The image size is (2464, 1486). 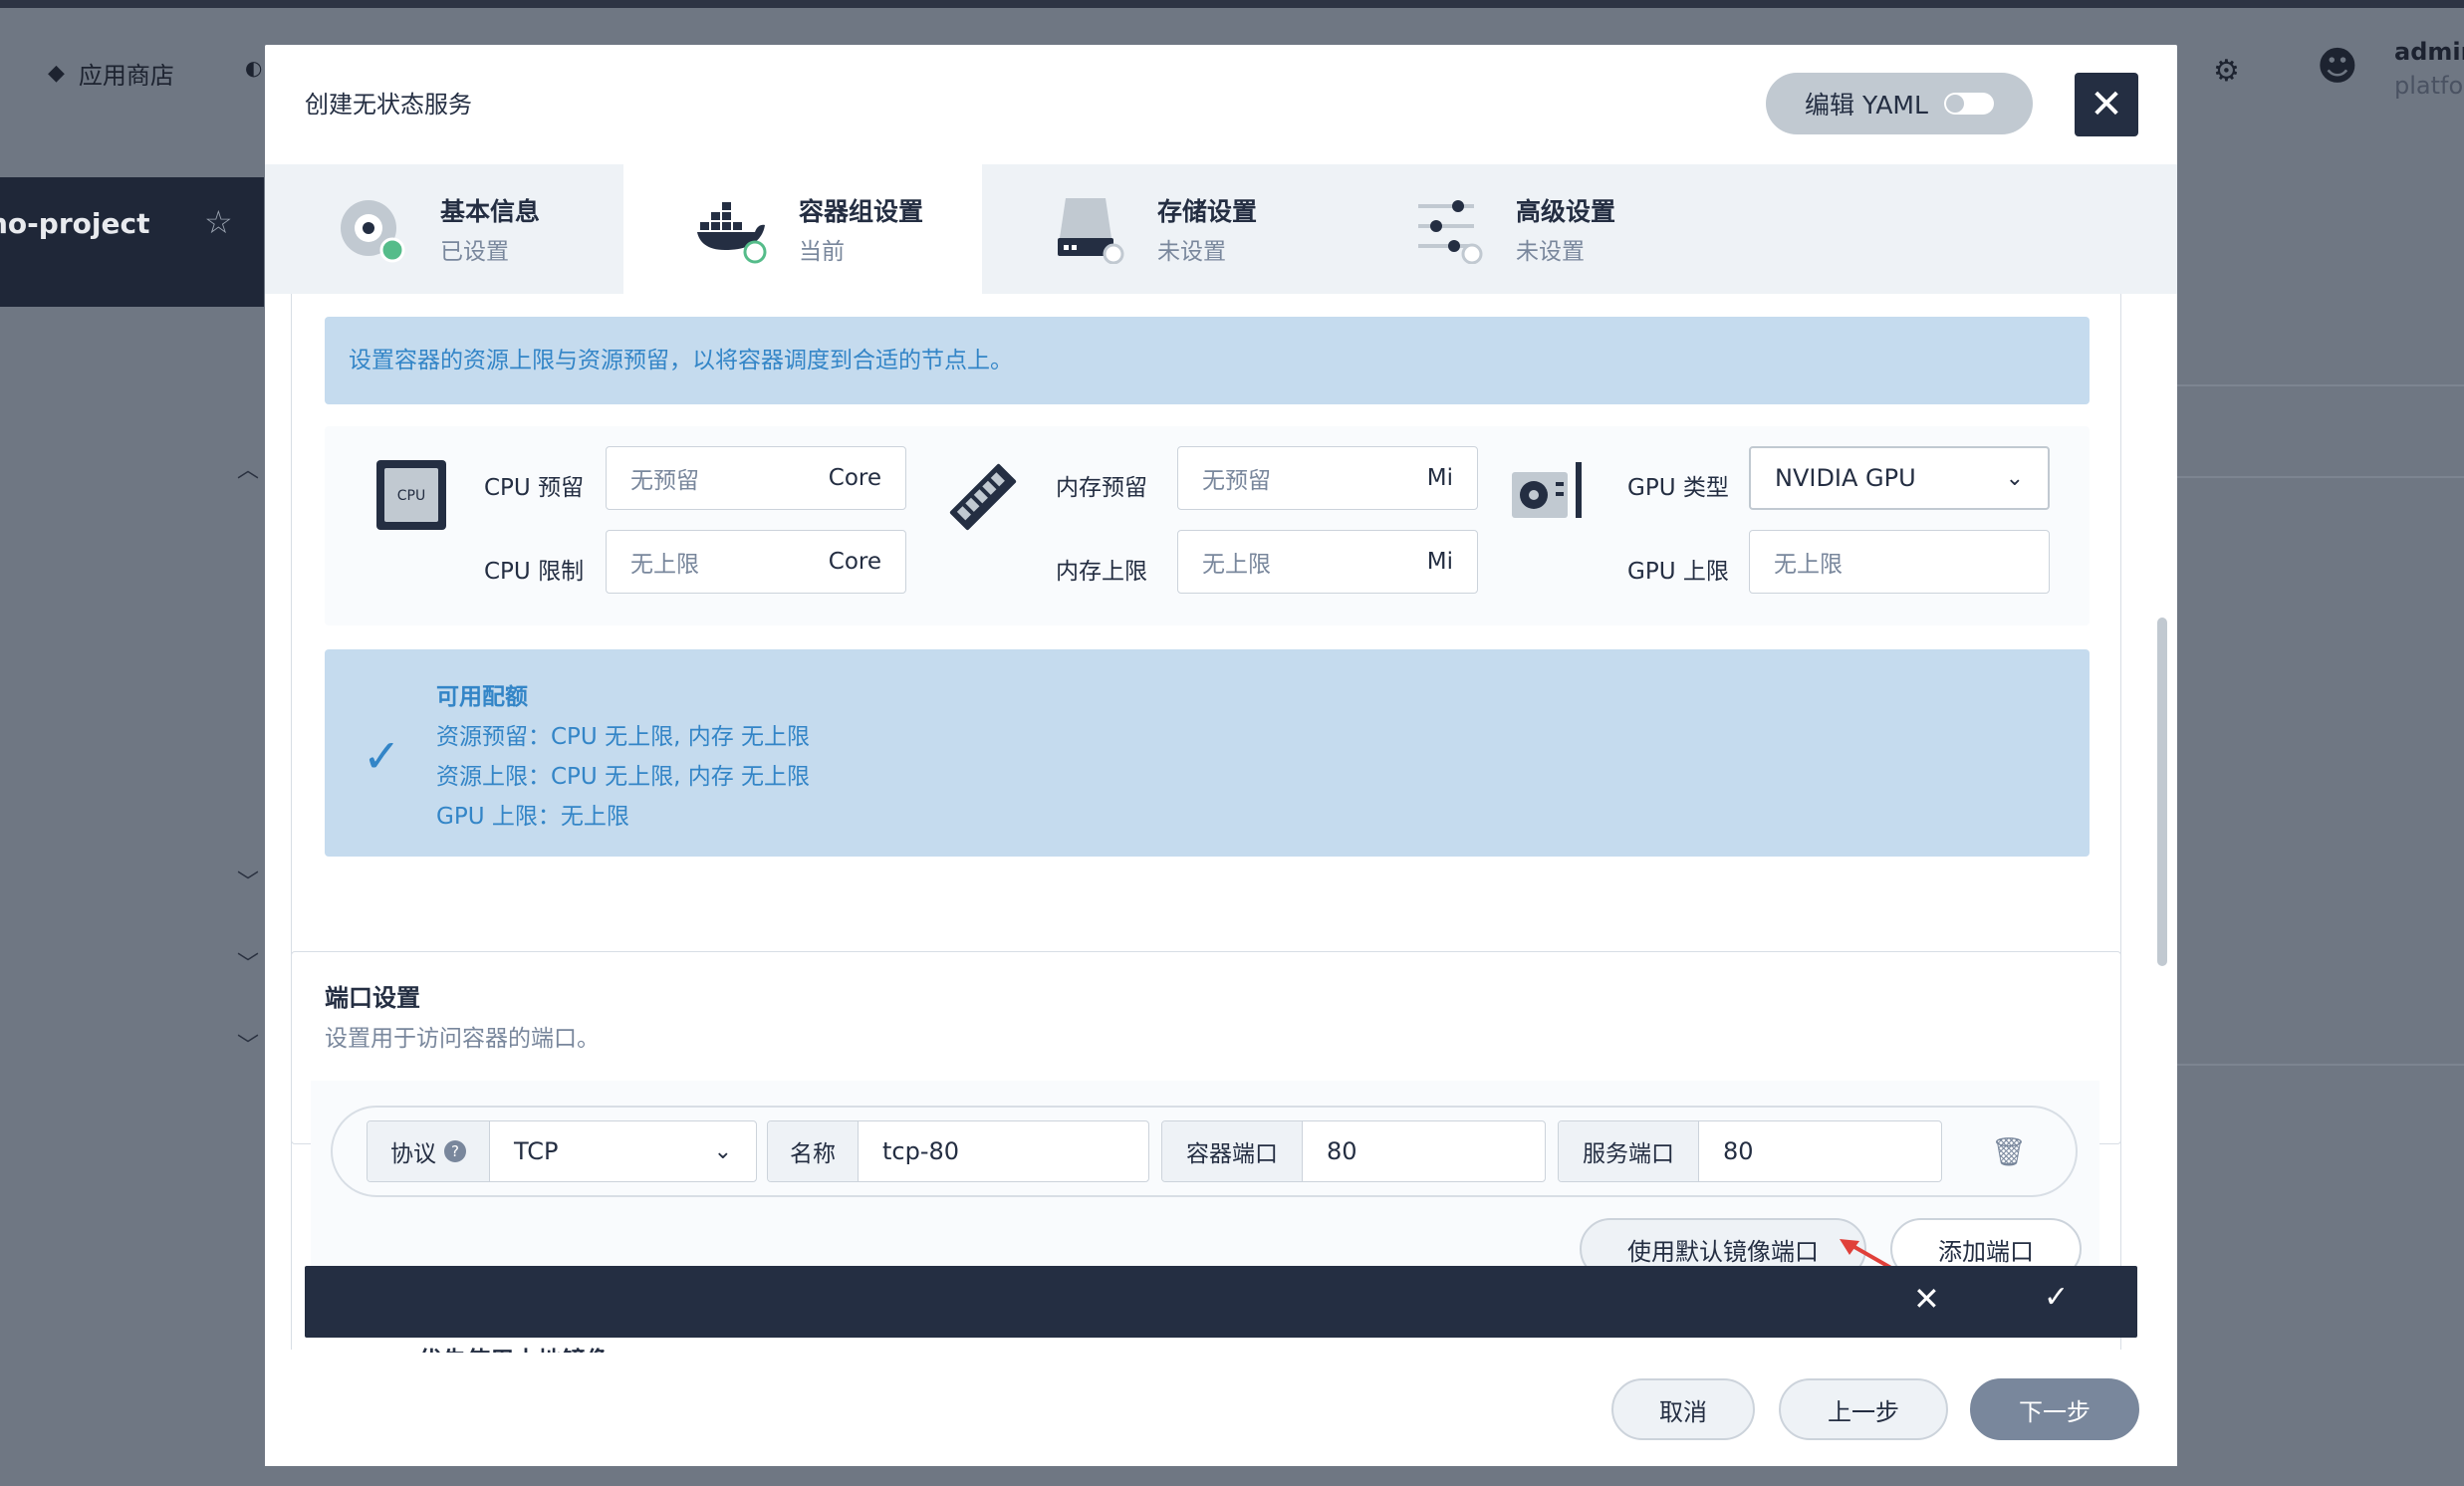 I want to click on chevron-up-icon: ︿, so click(x=248, y=468).